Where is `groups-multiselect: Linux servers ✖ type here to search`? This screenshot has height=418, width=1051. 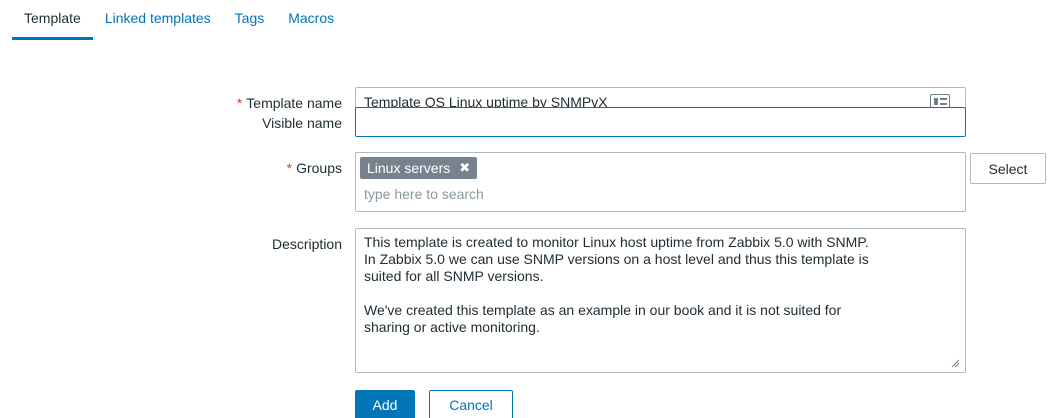
groups-multiselect: Linux servers ✖ type here to search is located at coordinates (660, 182).